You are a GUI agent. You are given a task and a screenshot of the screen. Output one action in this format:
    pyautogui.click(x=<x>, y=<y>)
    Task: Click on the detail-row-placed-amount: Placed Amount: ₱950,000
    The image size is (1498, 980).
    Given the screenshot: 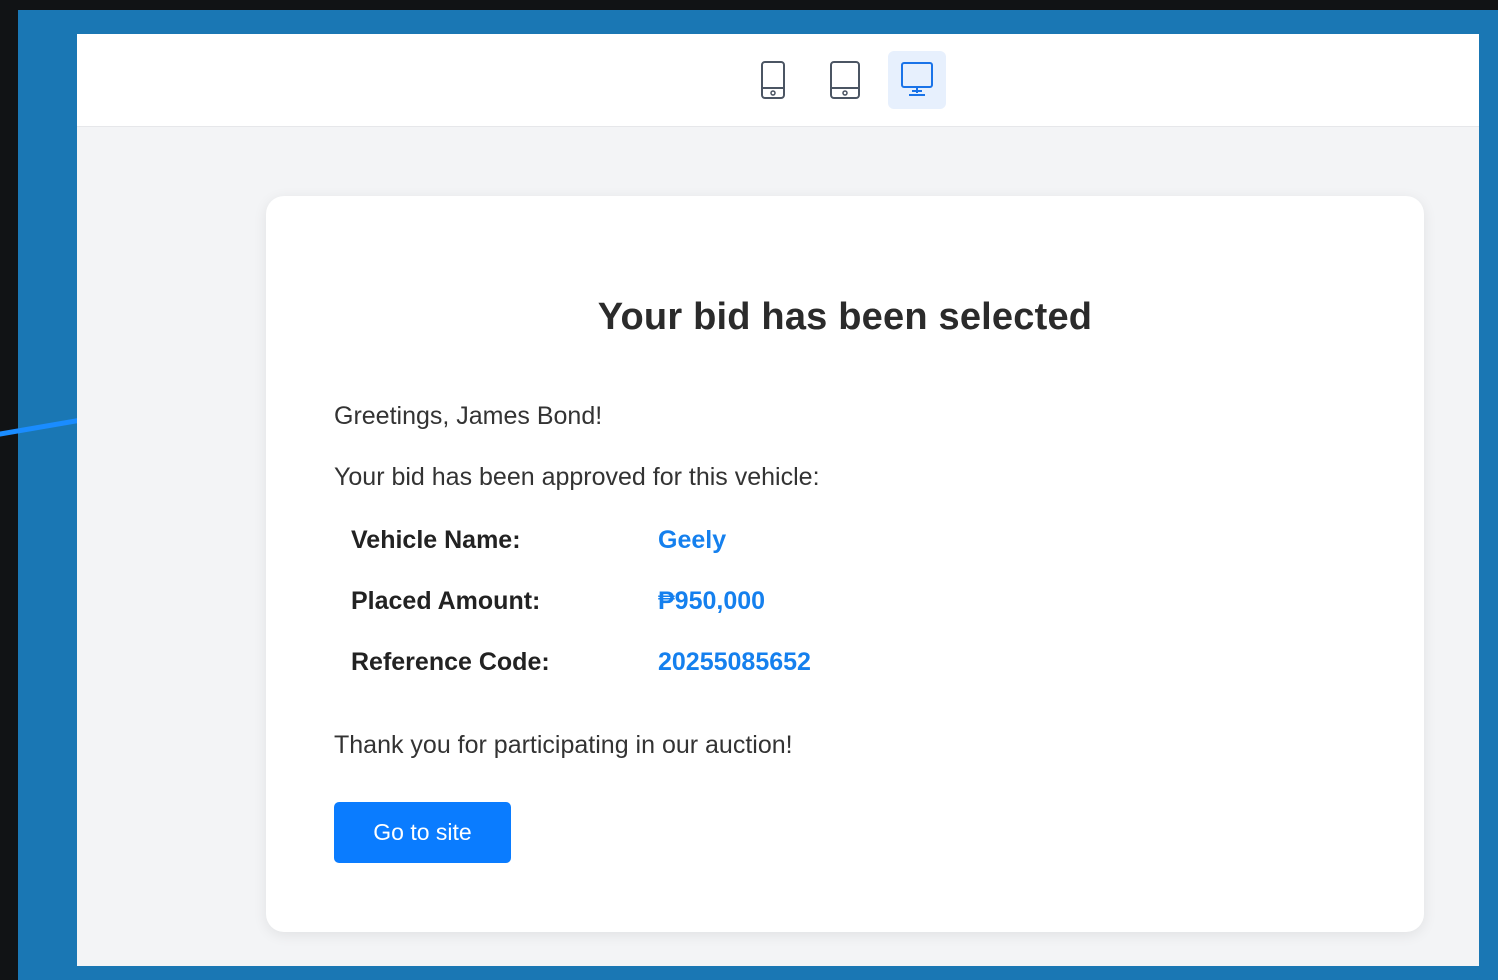 What is the action you would take?
    pyautogui.click(x=631, y=617)
    